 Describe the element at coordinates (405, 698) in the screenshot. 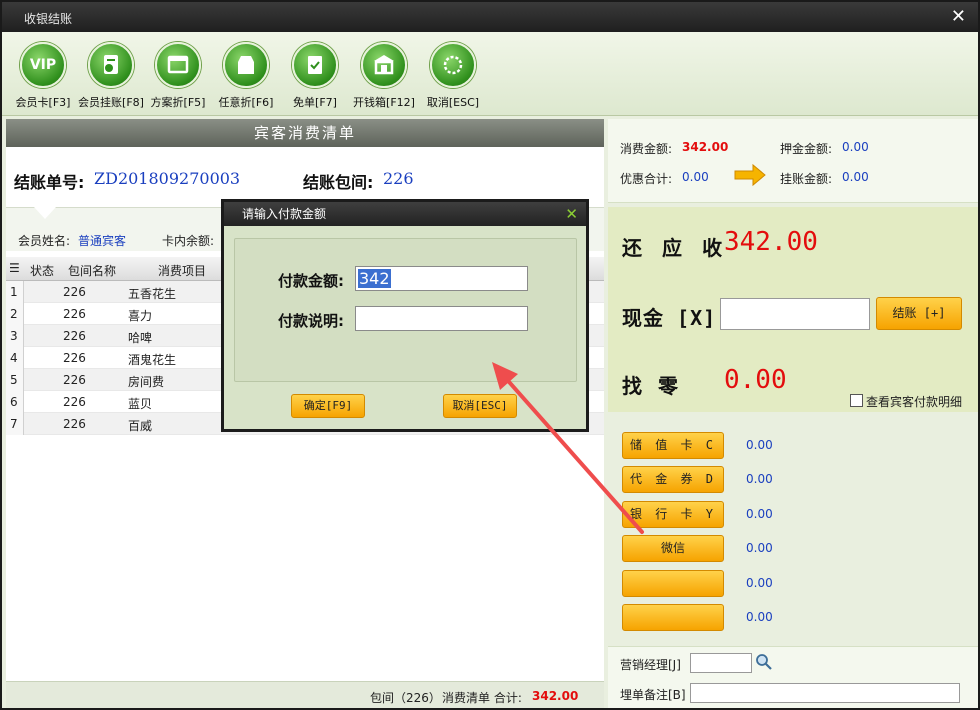

I see `footer-room: 包间（226）` at that location.